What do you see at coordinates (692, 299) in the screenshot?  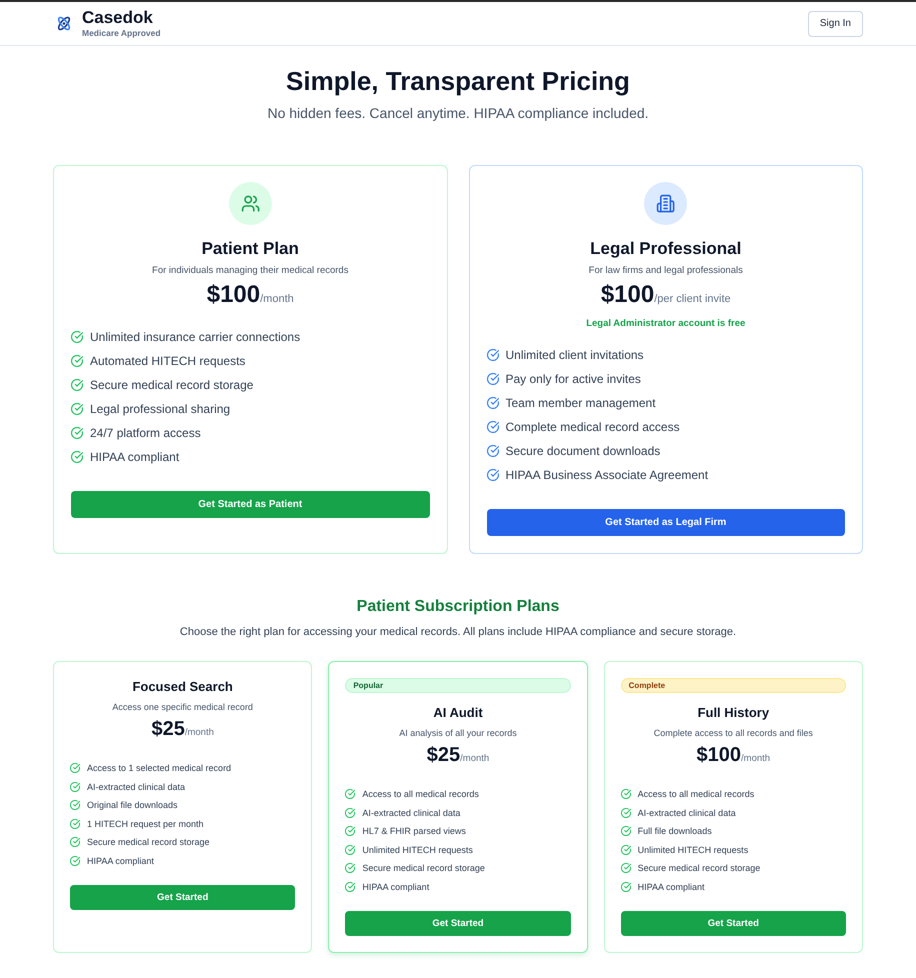 I see `price-period: /per client invite` at bounding box center [692, 299].